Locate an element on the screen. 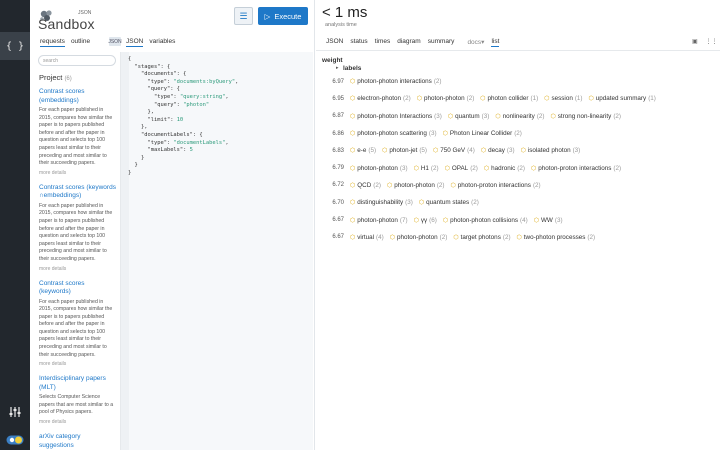 Image resolution: width=720 pixels, height=450 pixels. label-chip: ⬡ photon-photon (7) is located at coordinates (379, 220).